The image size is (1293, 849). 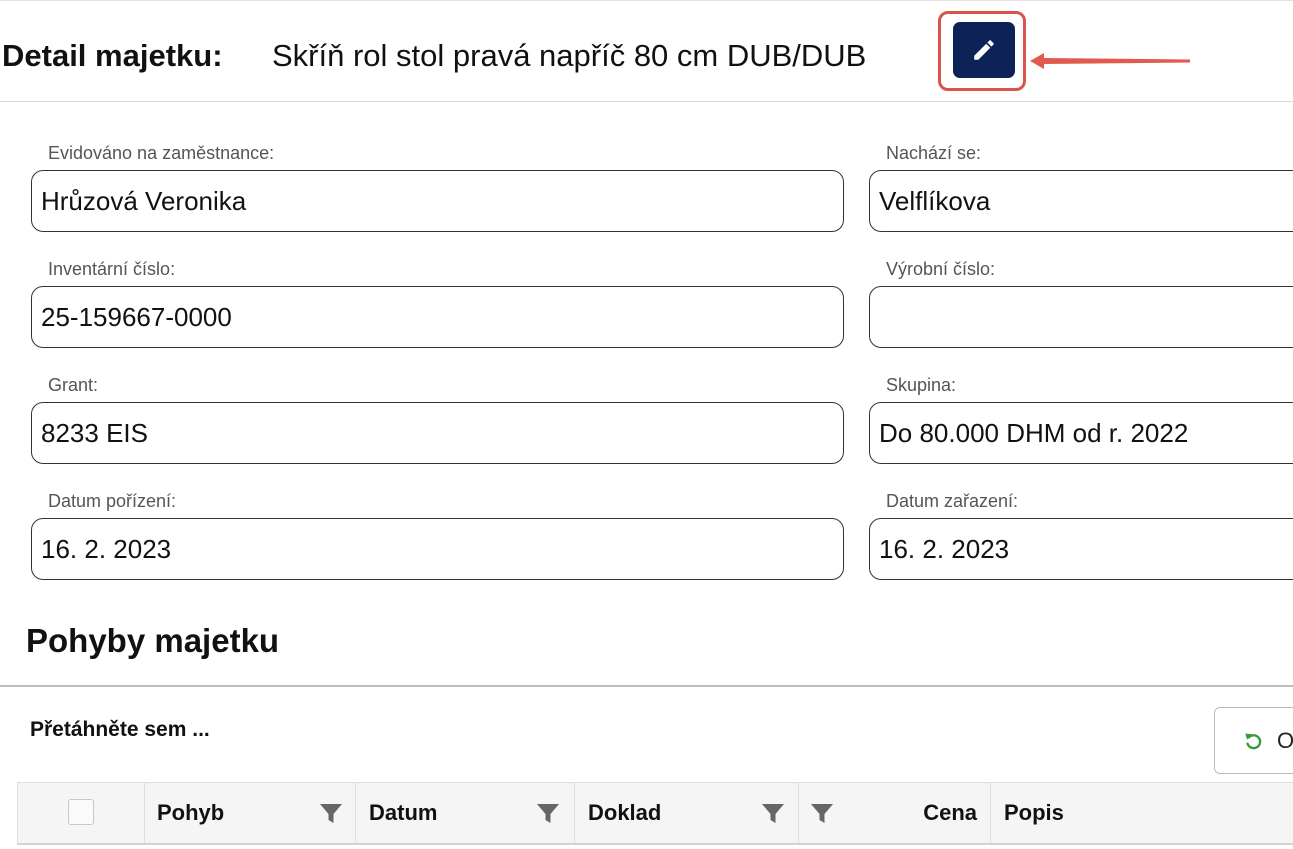 What do you see at coordinates (950, 812) in the screenshot?
I see `column-header-label: Cena` at bounding box center [950, 812].